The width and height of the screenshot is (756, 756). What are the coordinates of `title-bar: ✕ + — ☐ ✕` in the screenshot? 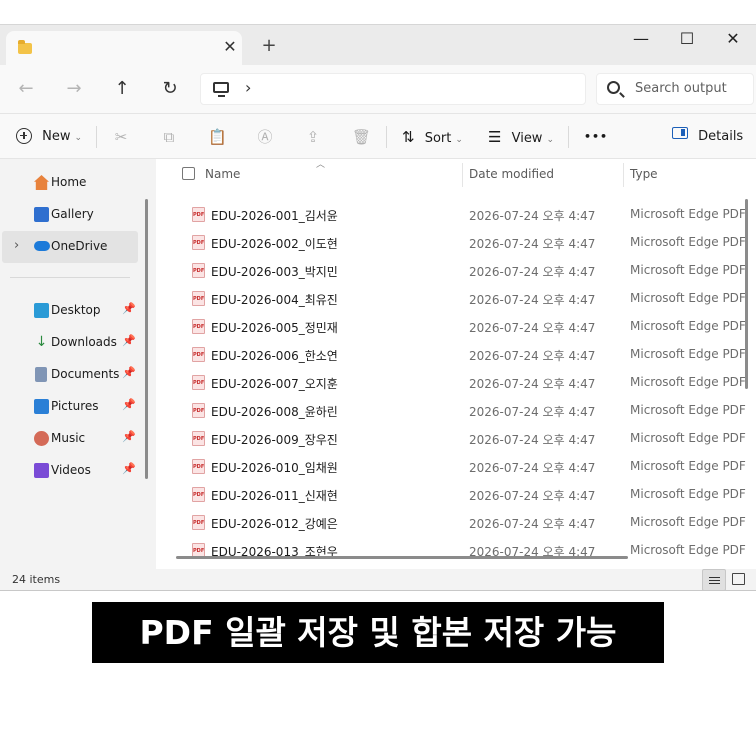 It's located at (378, 45).